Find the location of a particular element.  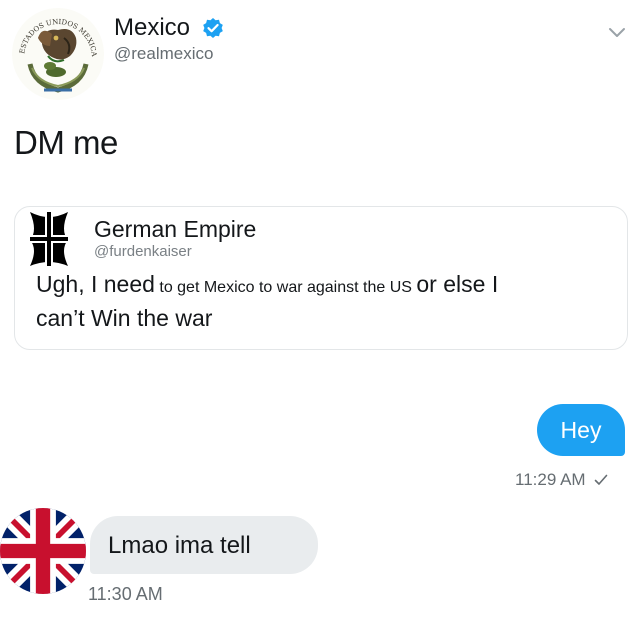

mexico-avatar: ESTADOS UNIDOS MEXICANOS is located at coordinates (56, 51).